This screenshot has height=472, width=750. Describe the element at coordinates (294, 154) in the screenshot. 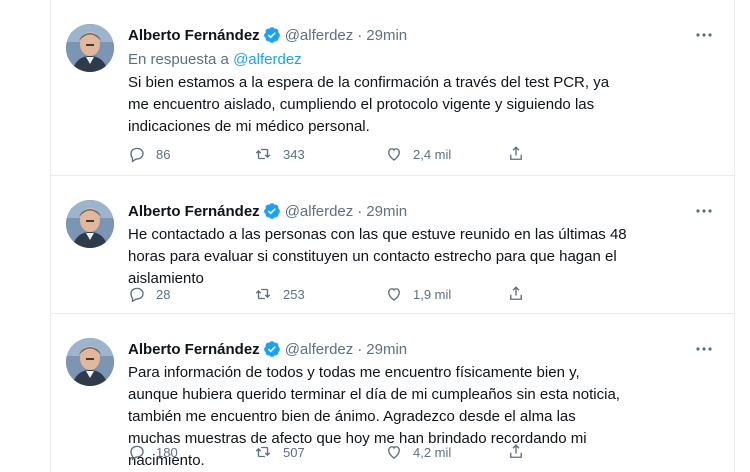

I see `retweet-count: 343` at that location.